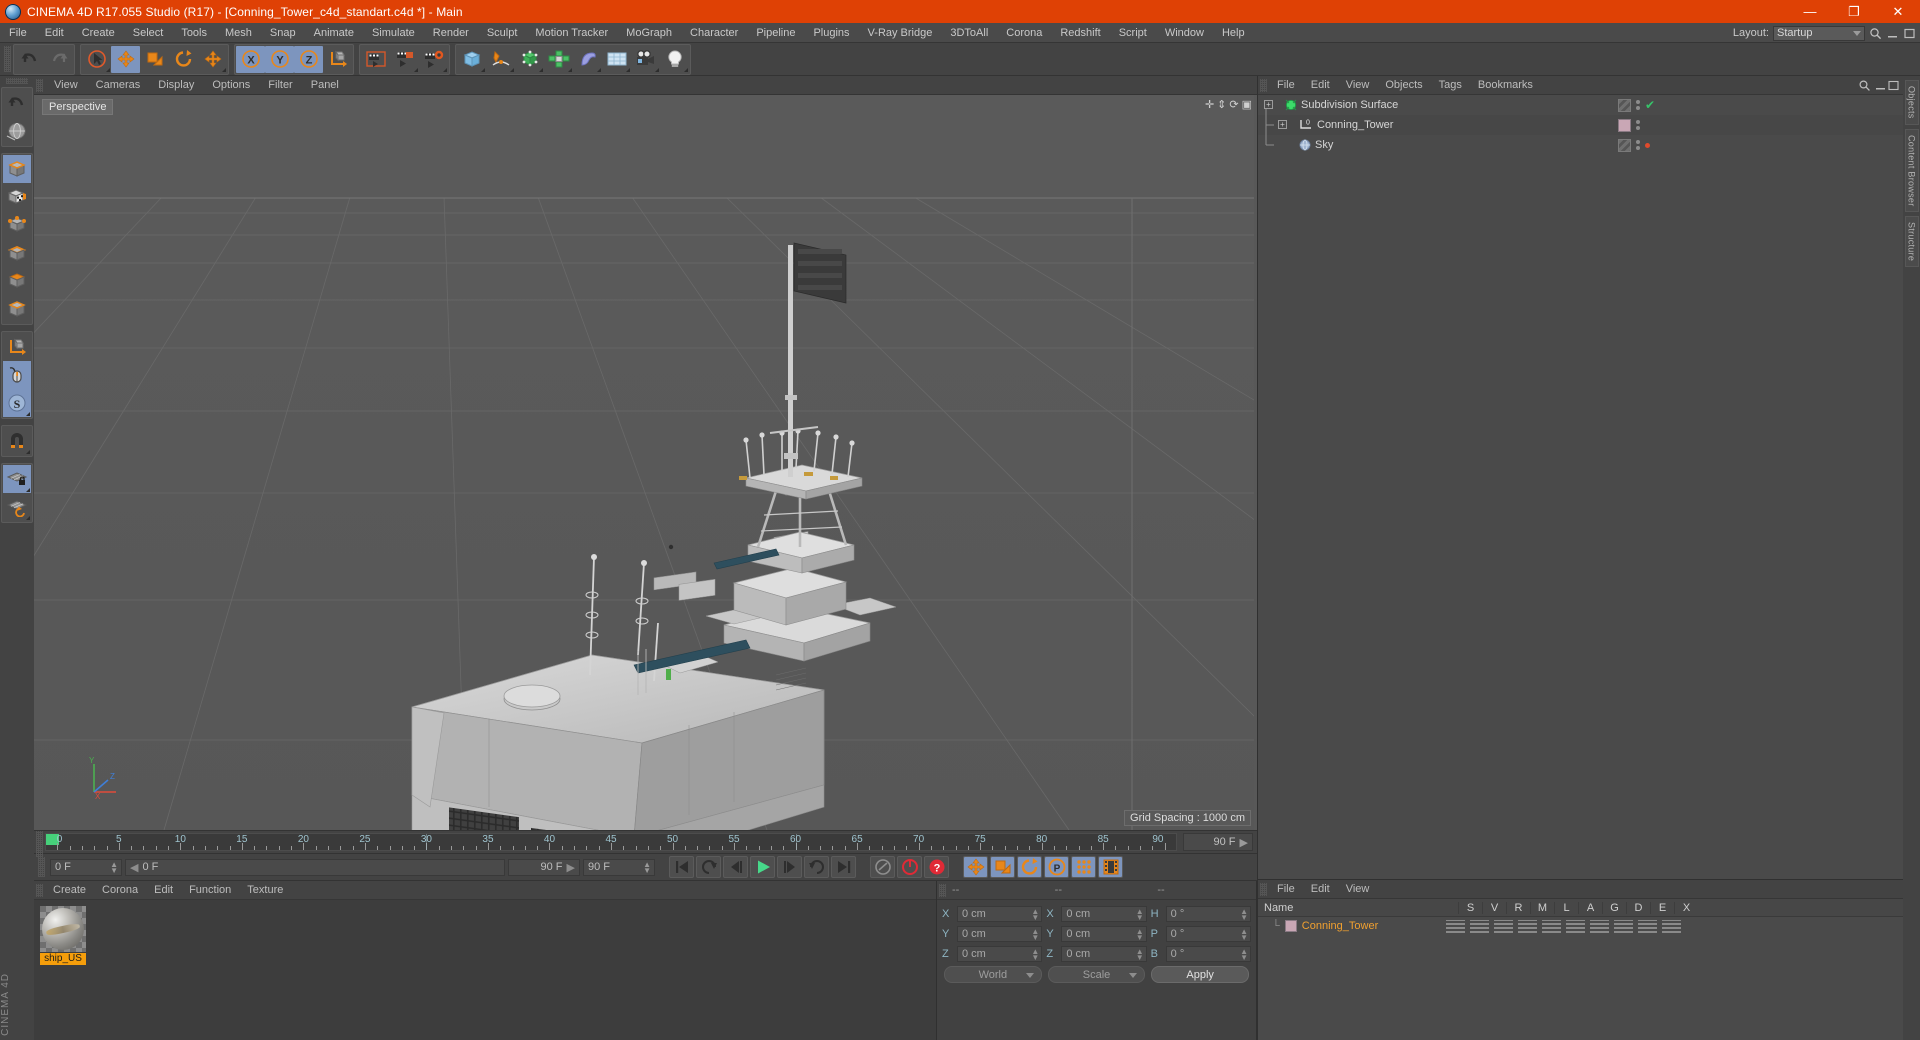  What do you see at coordinates (1221, 104) in the screenshot?
I see `viewport-scale-icon: ⇕` at bounding box center [1221, 104].